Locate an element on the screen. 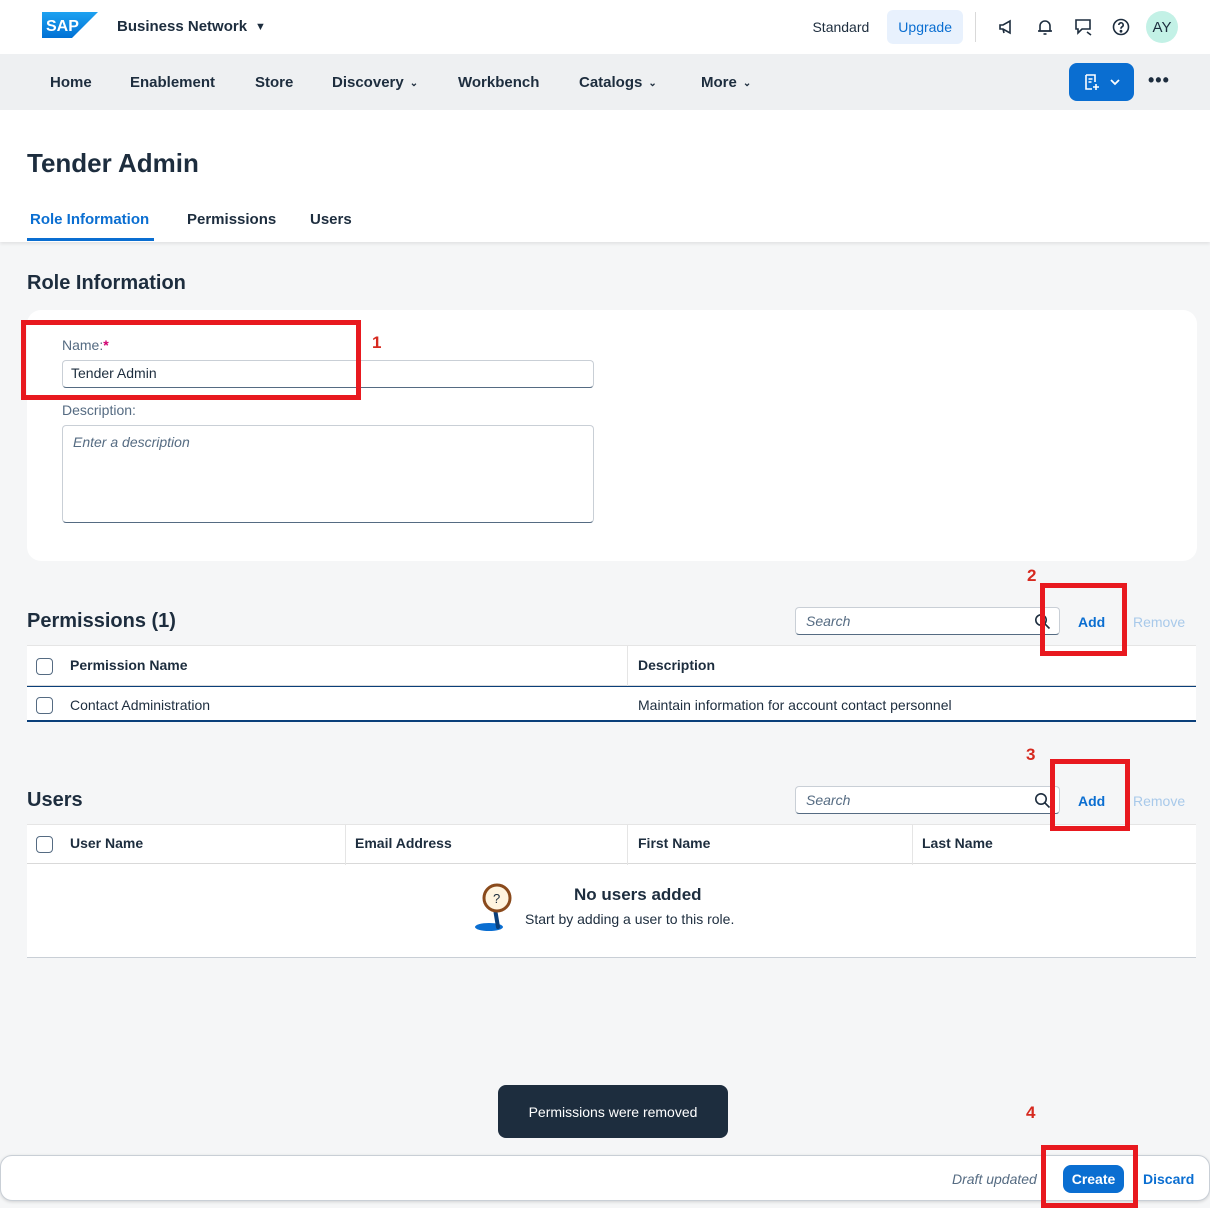 This screenshot has height=1208, width=1210. sap-logo: SAP is located at coordinates (70, 25).